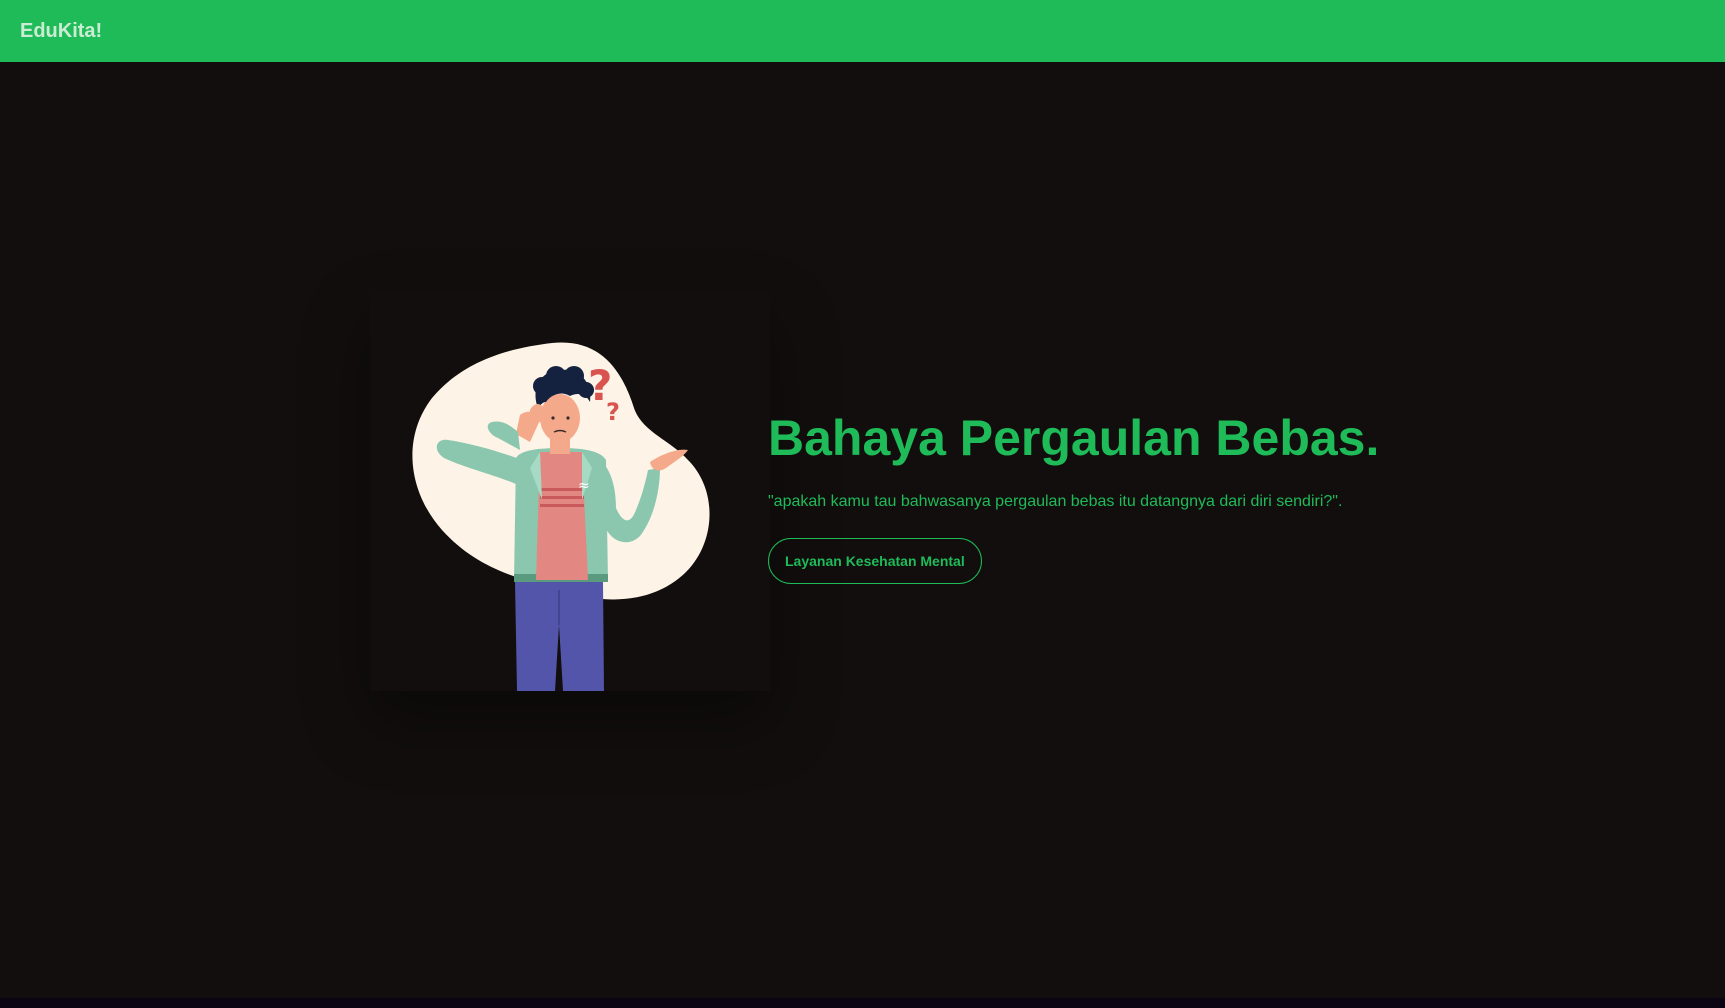 Image resolution: width=1725 pixels, height=1008 pixels. Describe the element at coordinates (61, 31) in the screenshot. I see `brand-logo: EduKita!` at that location.